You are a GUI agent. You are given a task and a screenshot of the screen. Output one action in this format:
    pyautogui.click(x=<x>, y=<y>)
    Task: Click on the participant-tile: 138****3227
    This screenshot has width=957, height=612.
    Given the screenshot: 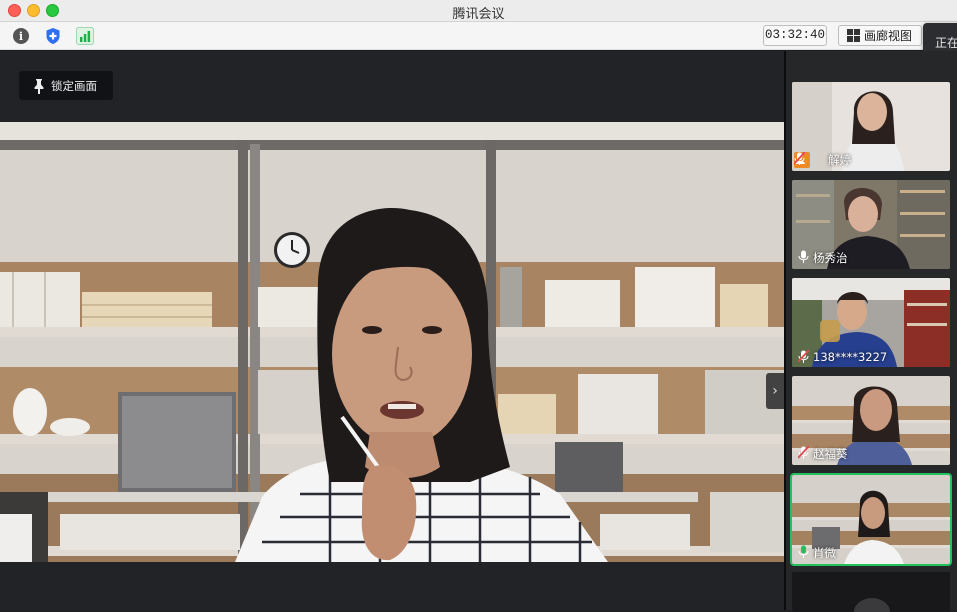 What is the action you would take?
    pyautogui.click(x=871, y=322)
    